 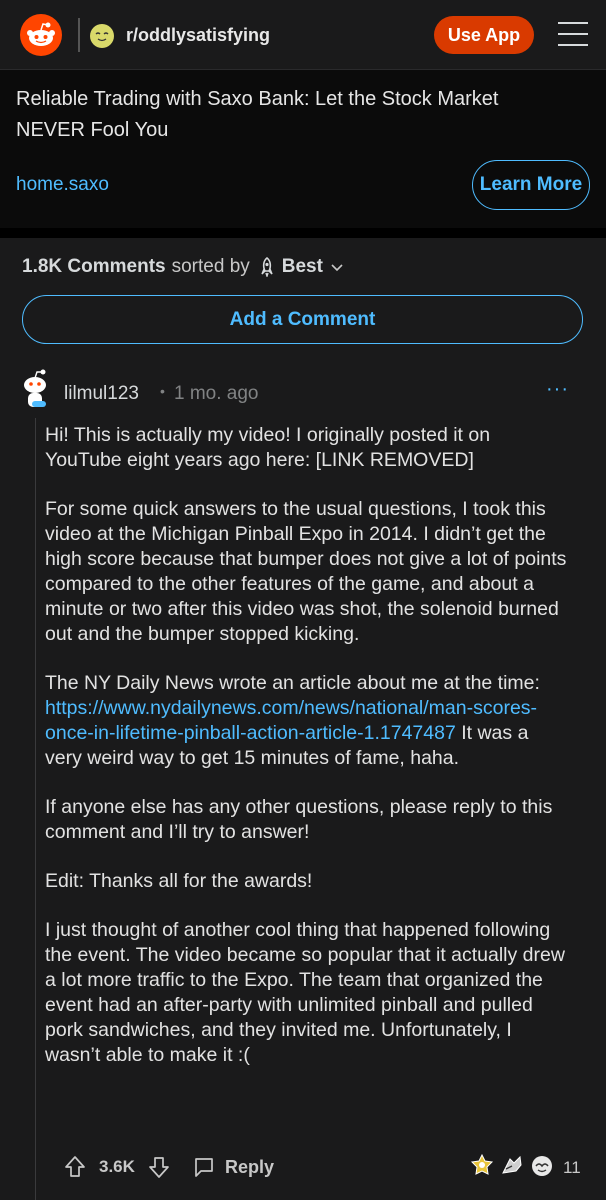 I want to click on comment-count: 1.8K Comments, so click(x=94, y=266).